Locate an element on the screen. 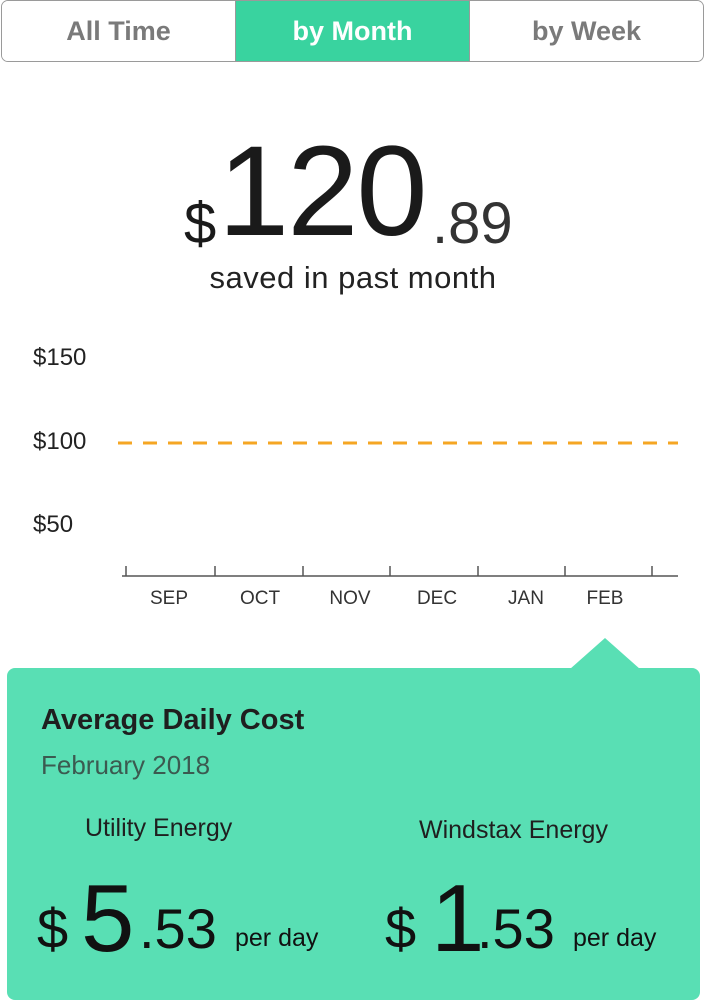 This screenshot has width=706, height=1004. x-tick-label-selected: FEB is located at coordinates (605, 599).